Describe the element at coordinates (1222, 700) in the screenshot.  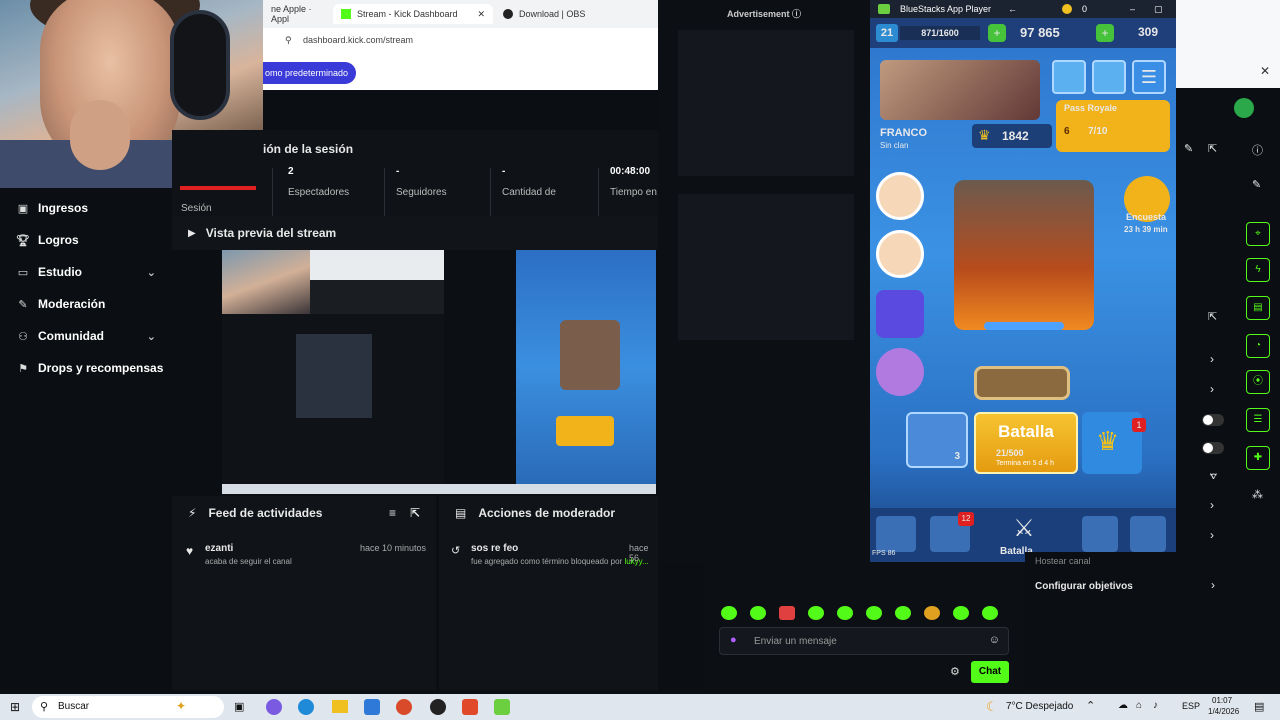
I see `clock-time: 01:07` at that location.